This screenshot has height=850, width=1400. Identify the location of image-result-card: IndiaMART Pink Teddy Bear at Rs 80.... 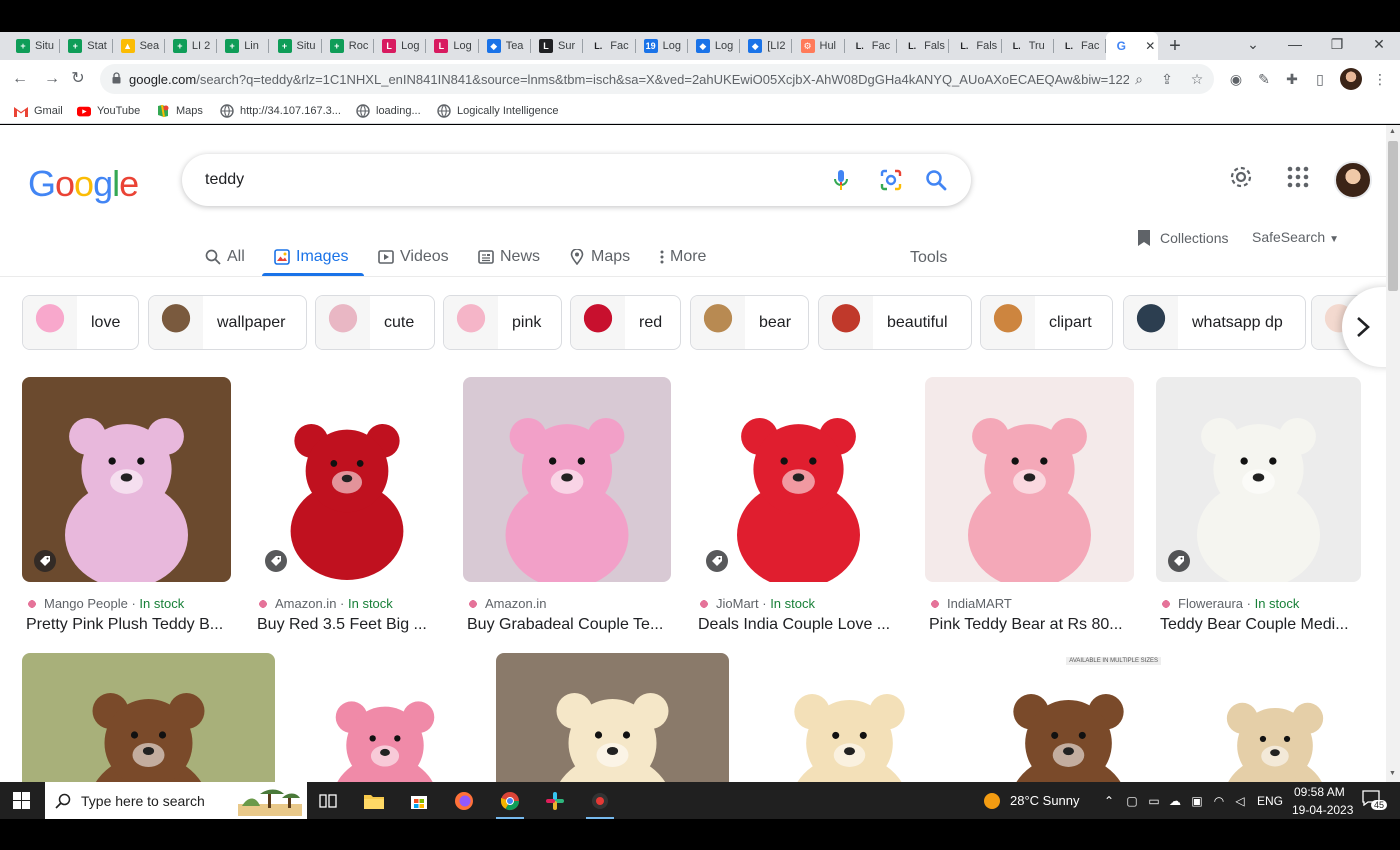
(1029, 507).